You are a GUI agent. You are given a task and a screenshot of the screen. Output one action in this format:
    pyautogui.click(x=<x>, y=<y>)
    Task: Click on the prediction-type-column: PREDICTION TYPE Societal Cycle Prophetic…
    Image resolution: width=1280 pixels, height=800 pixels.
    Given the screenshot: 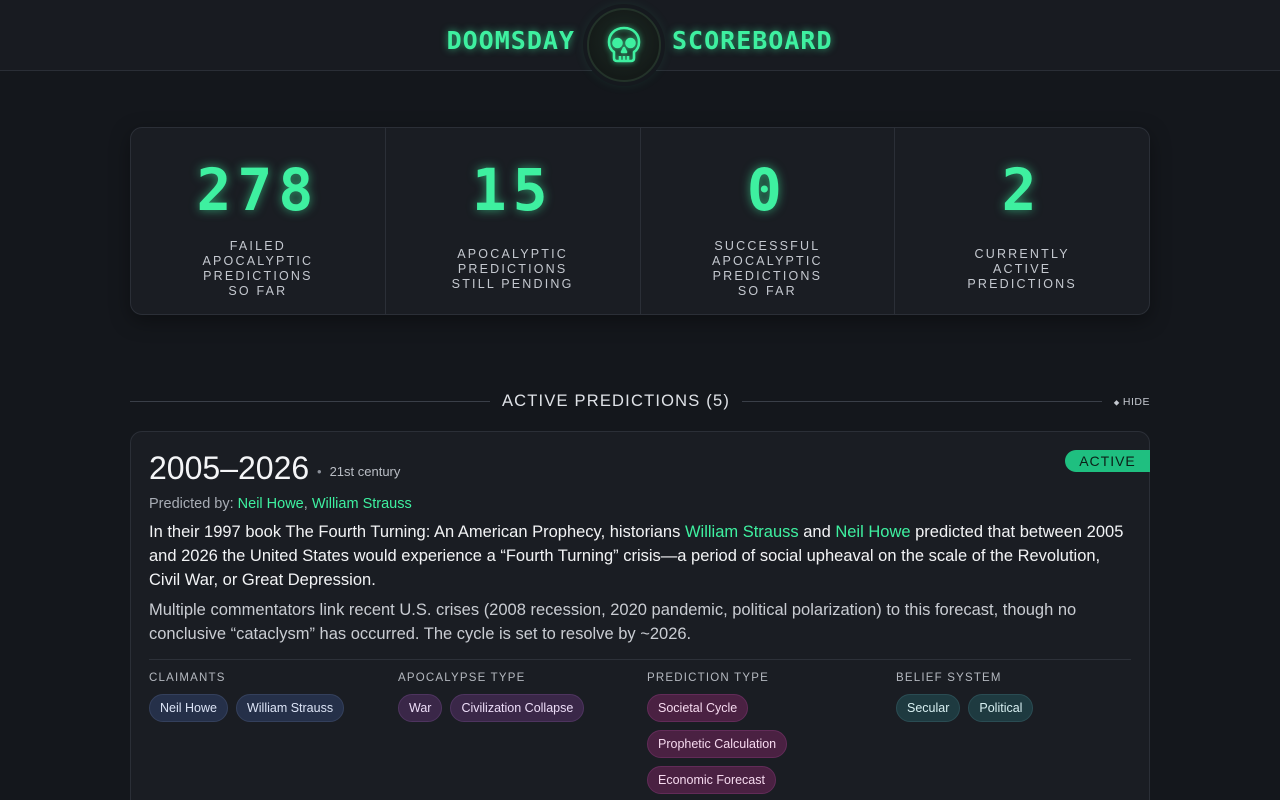 What is the action you would take?
    pyautogui.click(x=767, y=733)
    